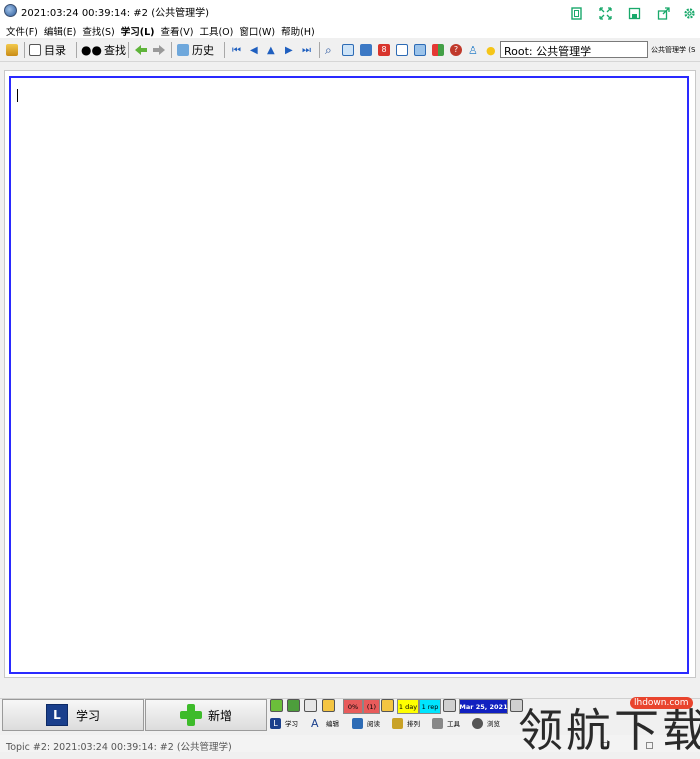 The height and width of the screenshot is (759, 700). Describe the element at coordinates (576, 13) in the screenshot. I see `restore-icon` at that location.